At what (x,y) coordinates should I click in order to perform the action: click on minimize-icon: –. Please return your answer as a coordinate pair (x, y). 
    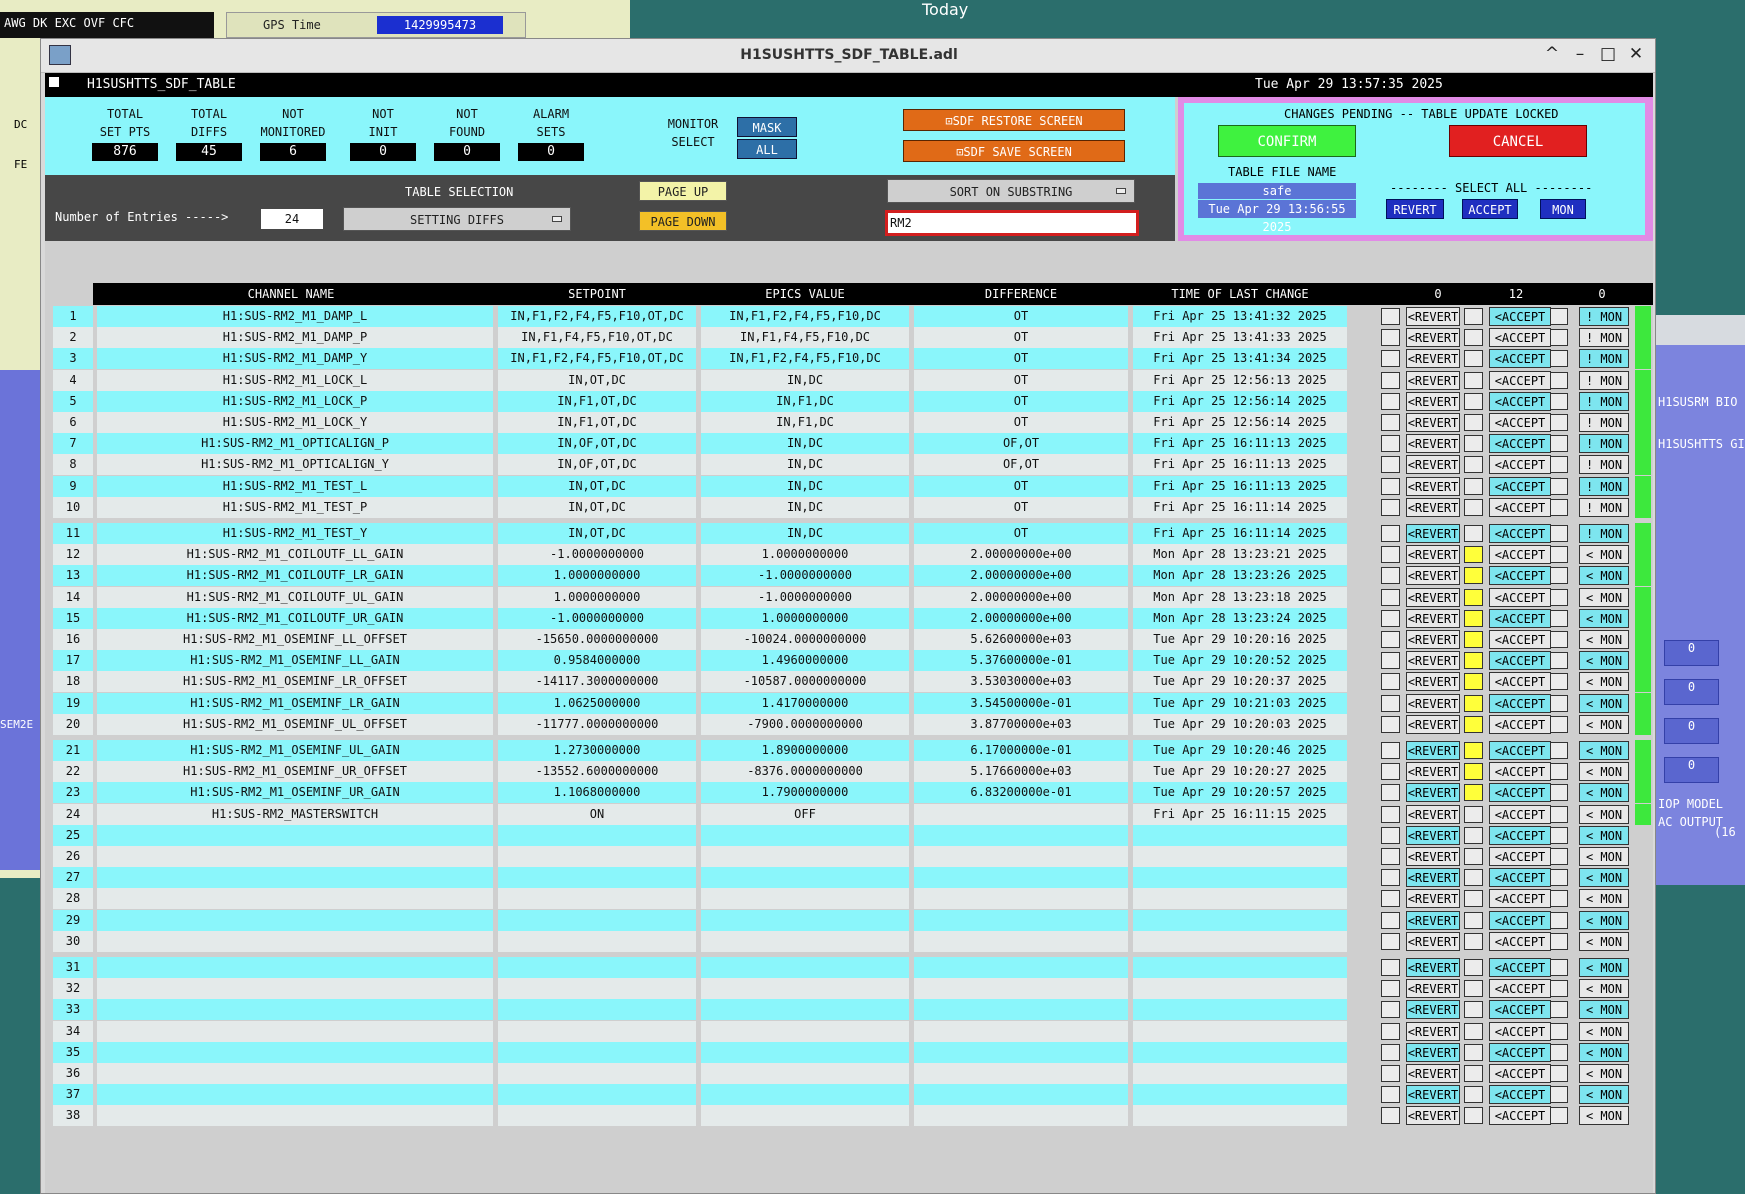
    Looking at the image, I should click on (1580, 54).